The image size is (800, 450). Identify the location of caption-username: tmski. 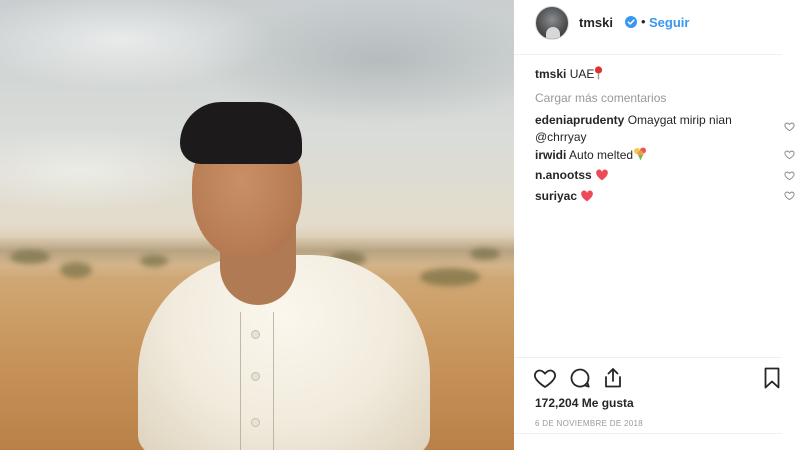
(550, 74).